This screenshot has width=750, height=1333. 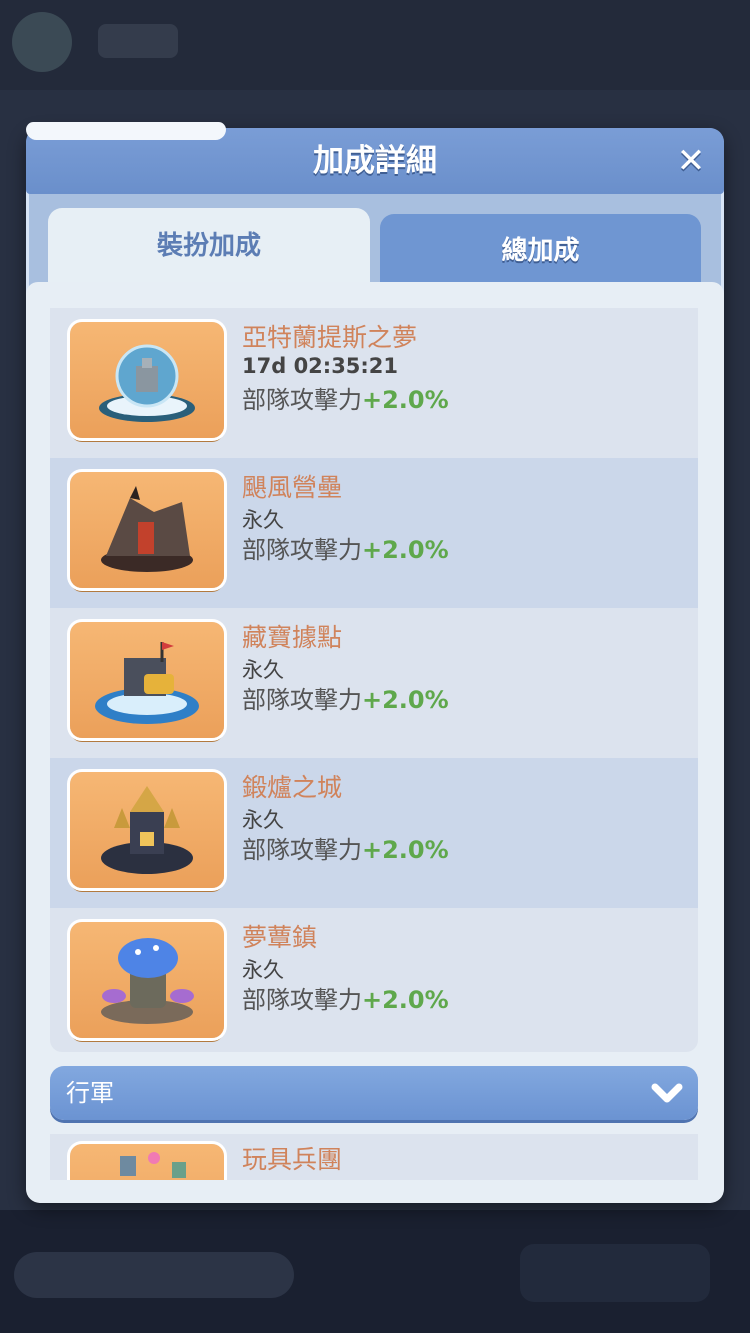 I want to click on item-name: 亞特蘭提斯之夢, so click(x=330, y=337).